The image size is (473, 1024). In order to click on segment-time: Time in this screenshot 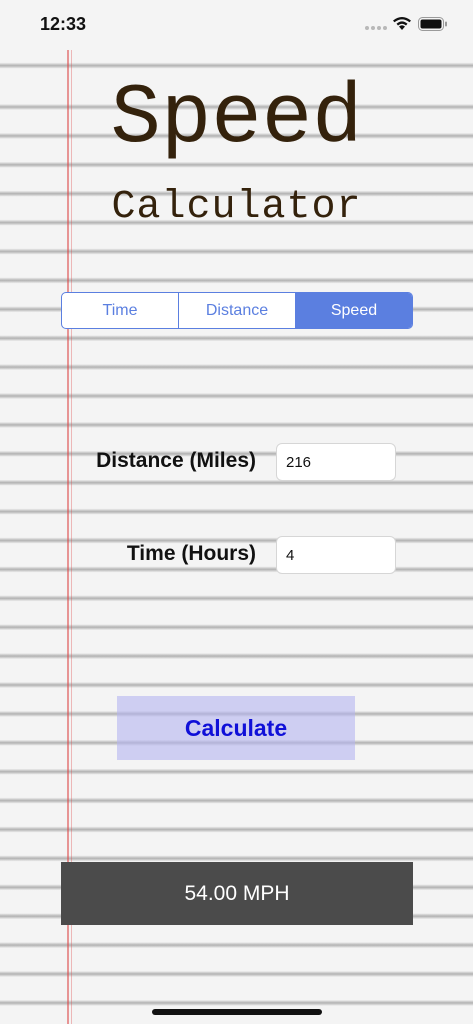, I will do `click(120, 310)`.